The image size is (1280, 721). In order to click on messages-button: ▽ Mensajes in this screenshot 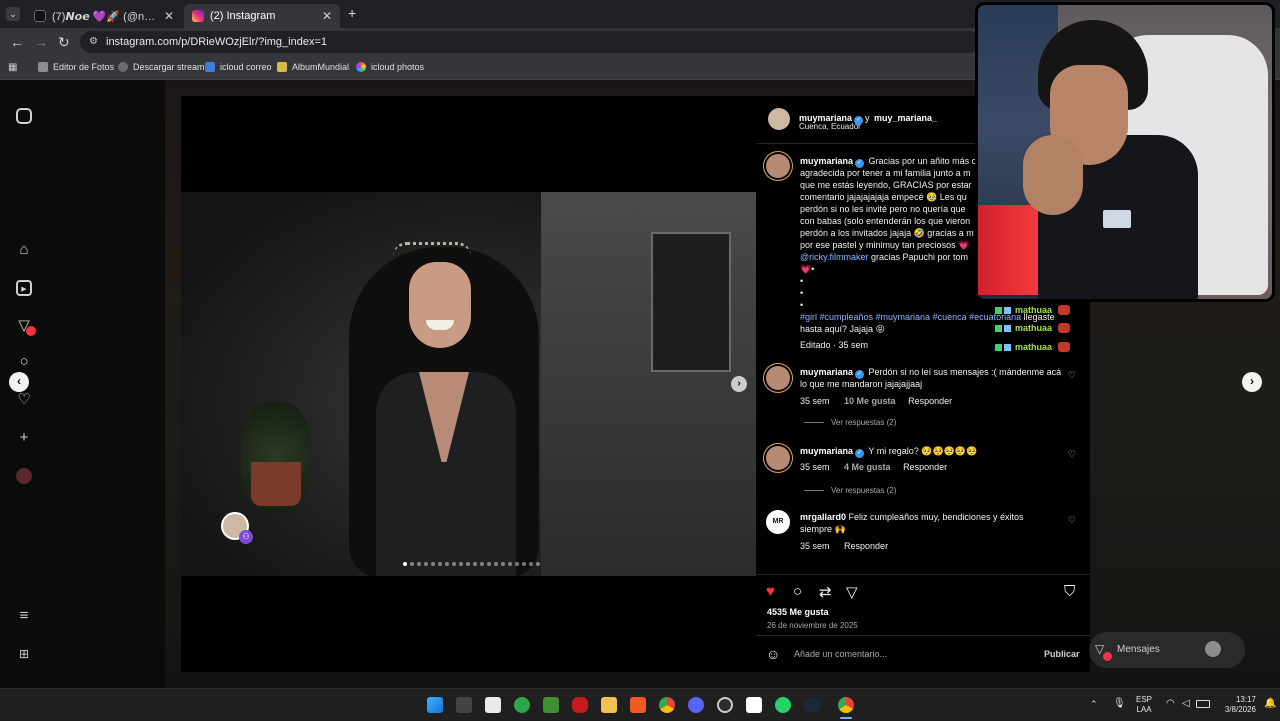, I will do `click(1167, 650)`.